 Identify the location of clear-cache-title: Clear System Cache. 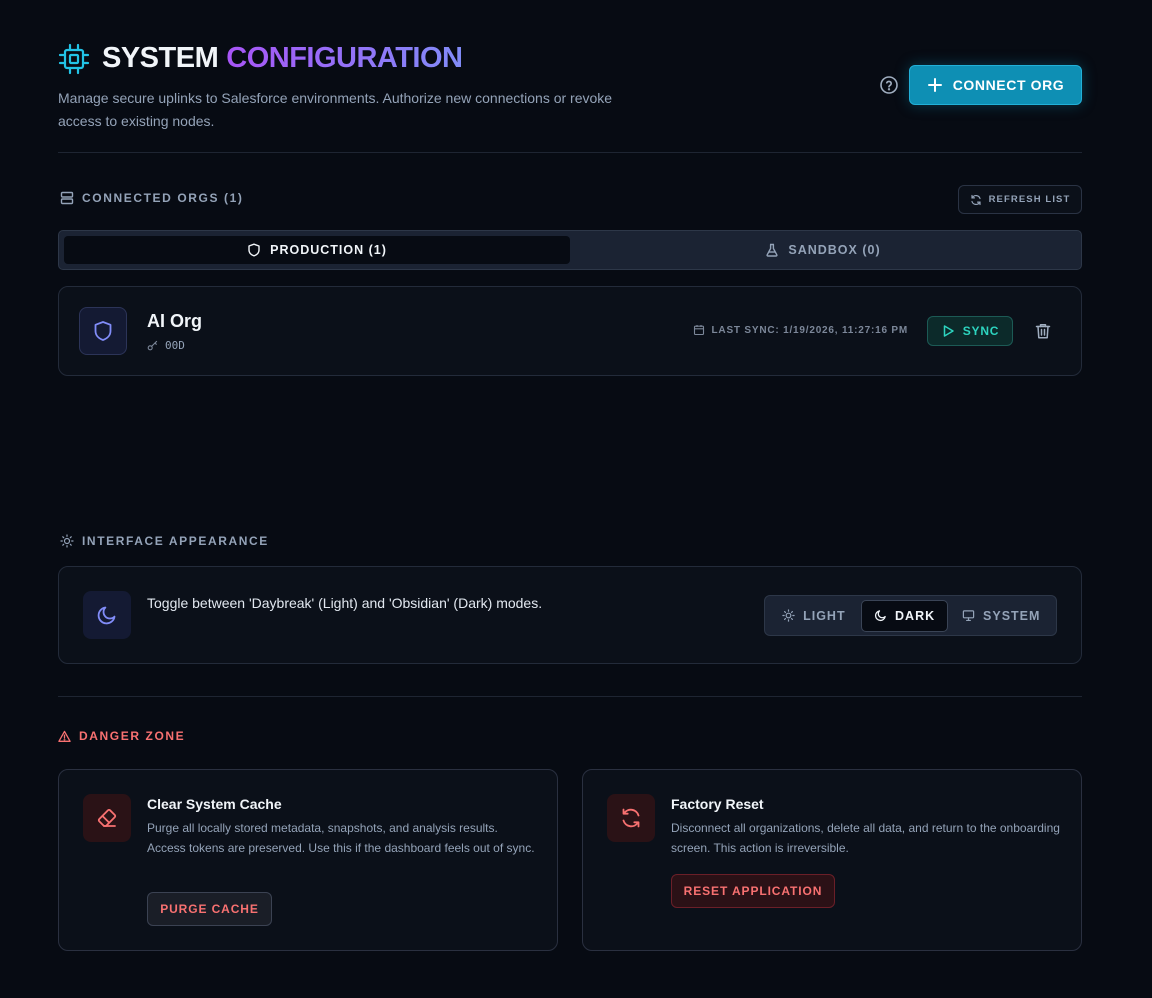
(214, 804).